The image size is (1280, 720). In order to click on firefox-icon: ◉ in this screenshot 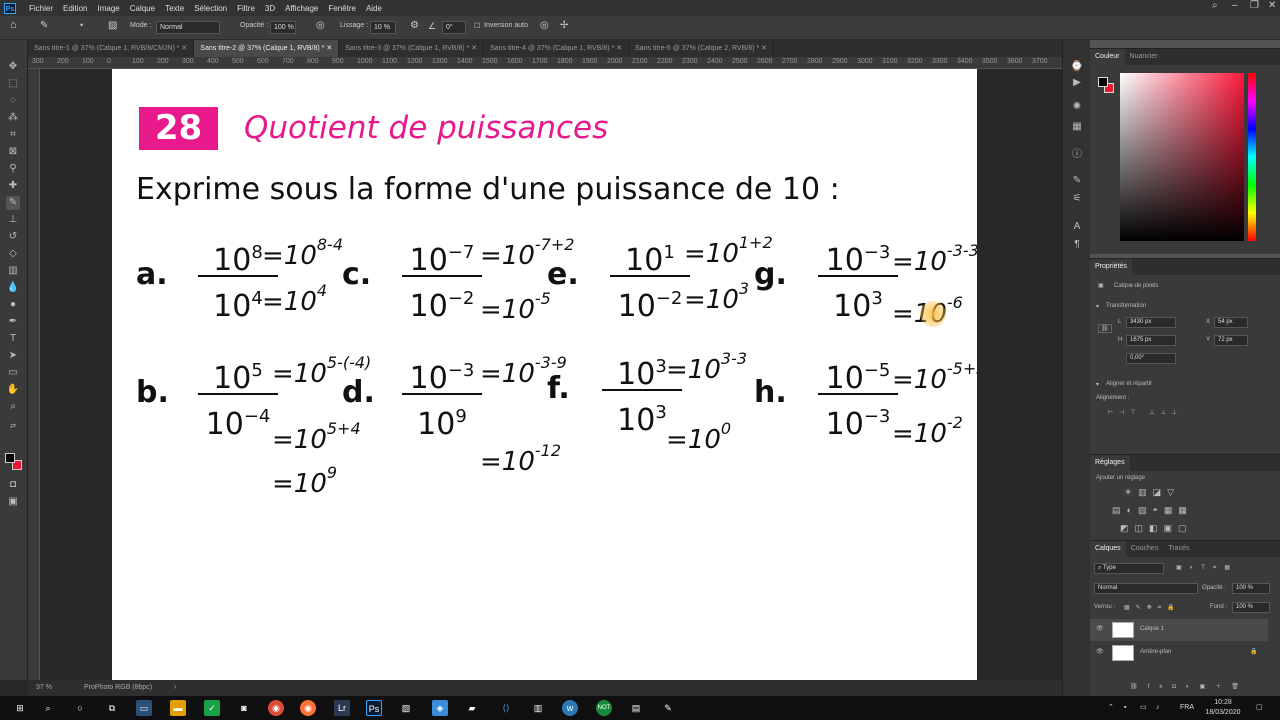, I will do `click(308, 708)`.